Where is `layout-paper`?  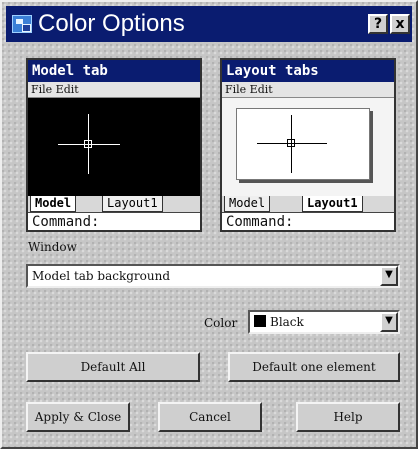 layout-paper is located at coordinates (303, 144).